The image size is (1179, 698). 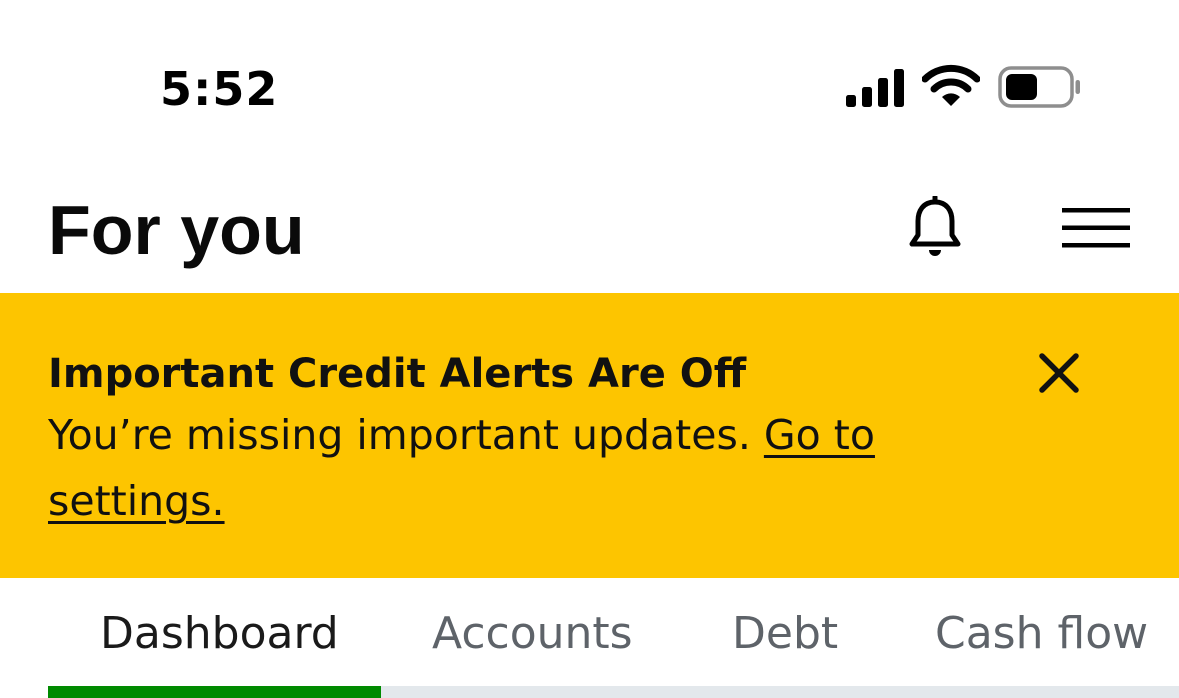 What do you see at coordinates (951, 85) in the screenshot?
I see `wifi-icon` at bounding box center [951, 85].